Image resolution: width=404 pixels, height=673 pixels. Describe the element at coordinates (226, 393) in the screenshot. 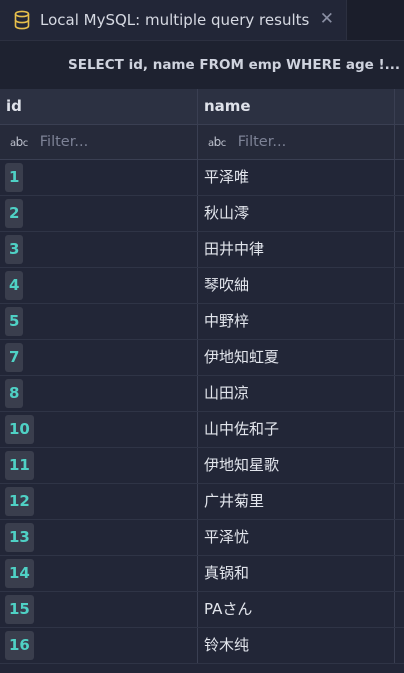

I see `name-cell: 山田凉` at that location.